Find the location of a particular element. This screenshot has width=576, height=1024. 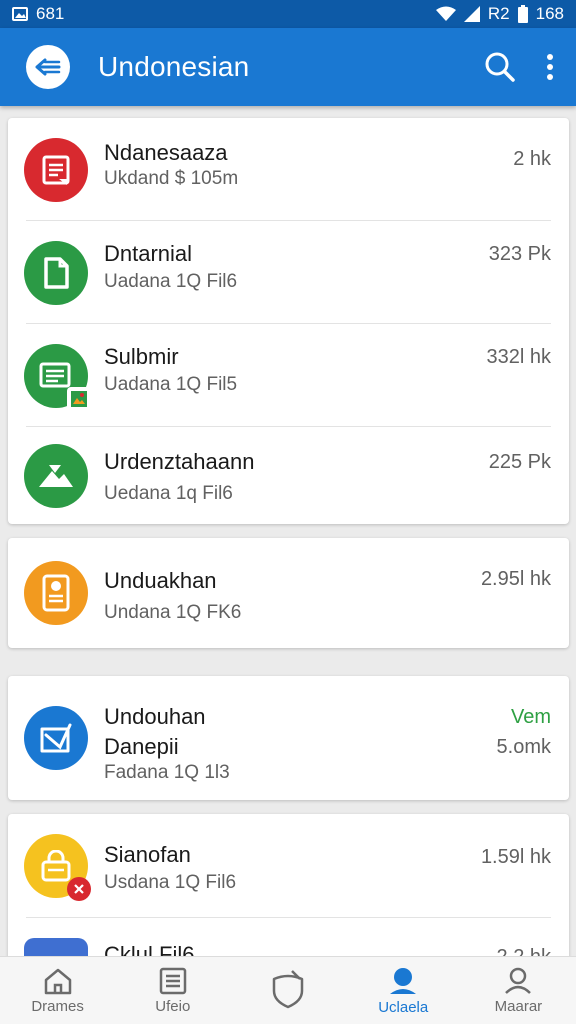

item-title: Undouhan is located at coordinates (155, 716).